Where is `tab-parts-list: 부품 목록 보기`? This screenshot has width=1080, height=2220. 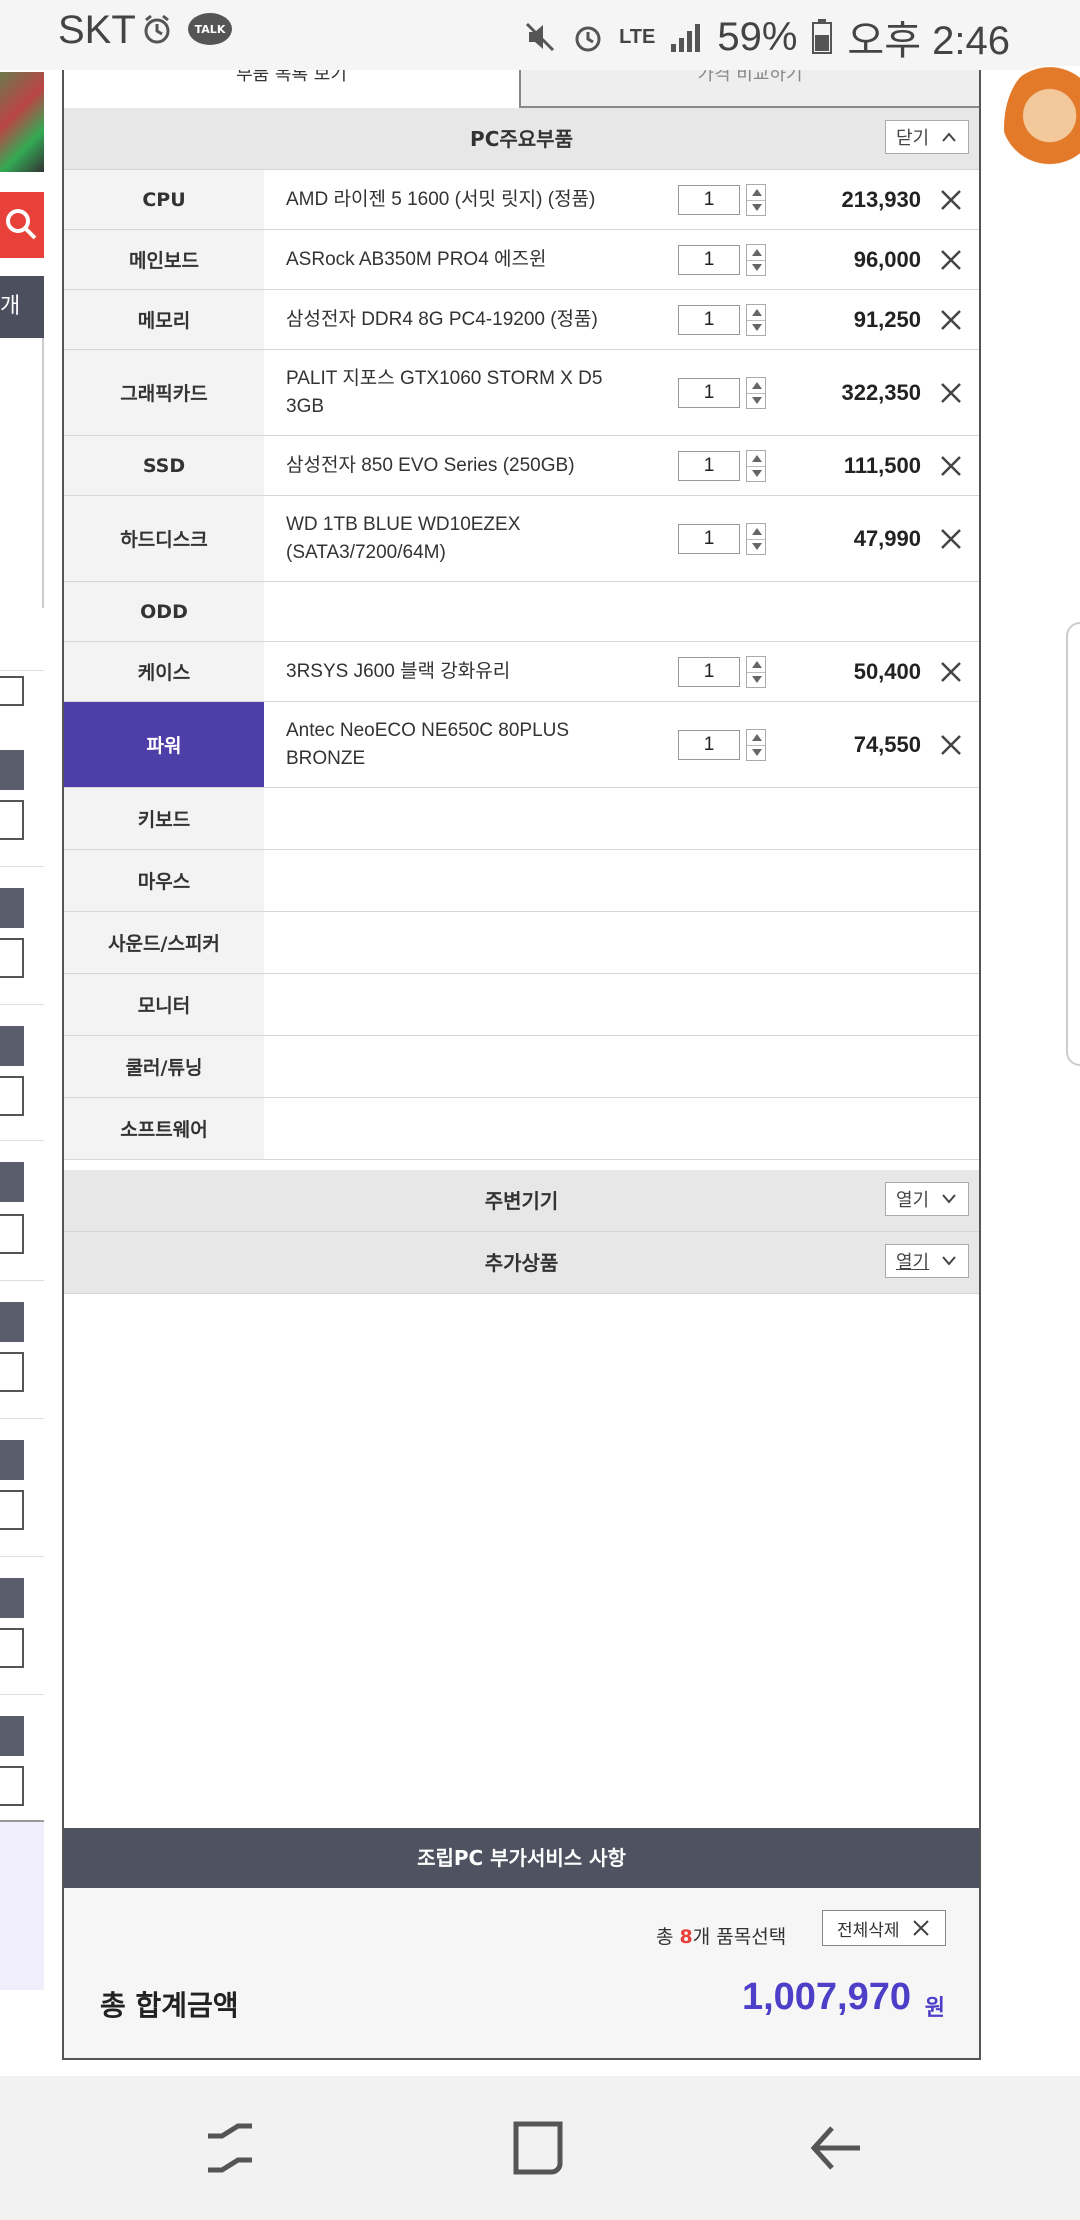 tab-parts-list: 부품 목록 보기 is located at coordinates (292, 89).